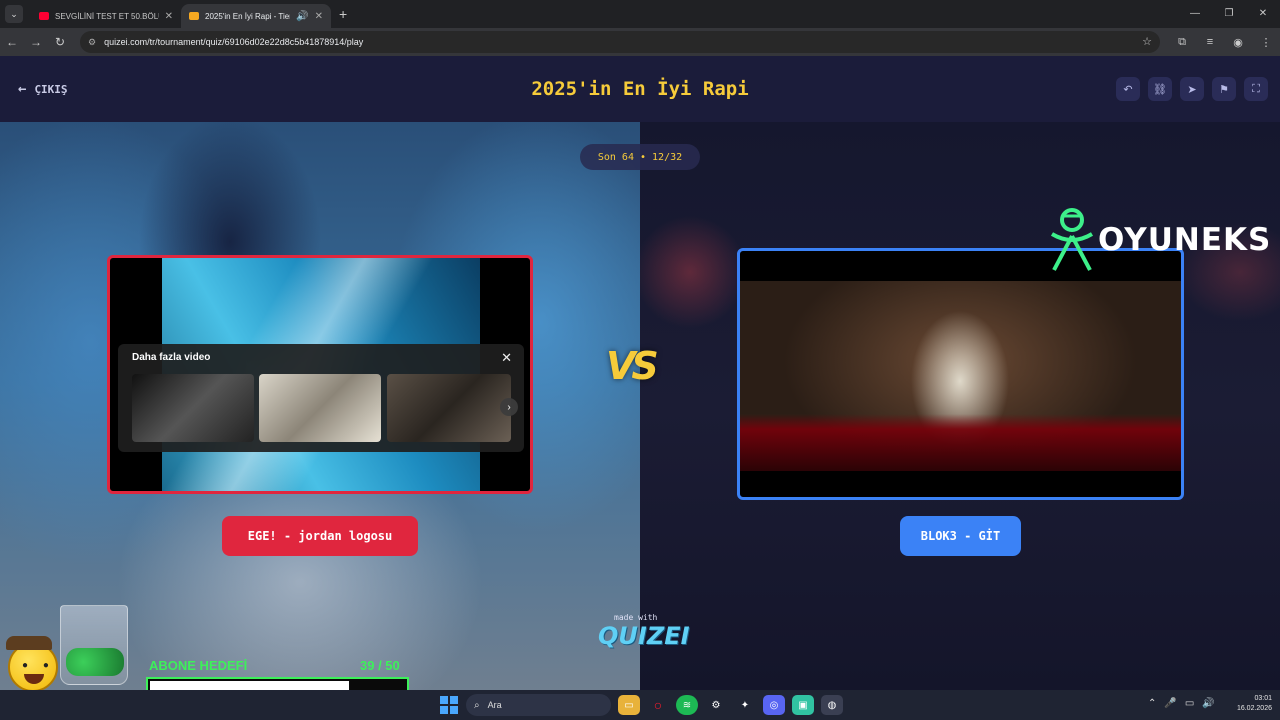 This screenshot has height=720, width=1280. What do you see at coordinates (477, 705) in the screenshot?
I see `search-icon: ⌕` at bounding box center [477, 705].